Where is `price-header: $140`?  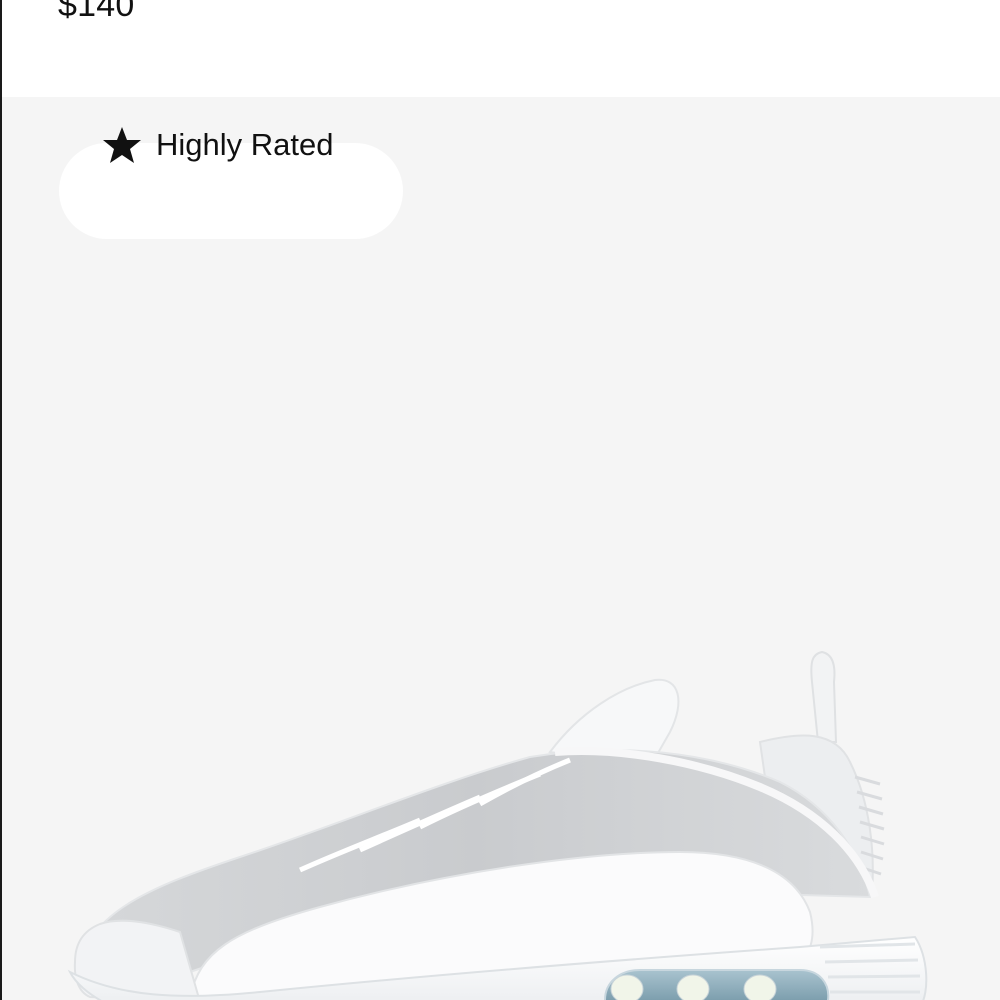
price-header: $140 is located at coordinates (500, 48).